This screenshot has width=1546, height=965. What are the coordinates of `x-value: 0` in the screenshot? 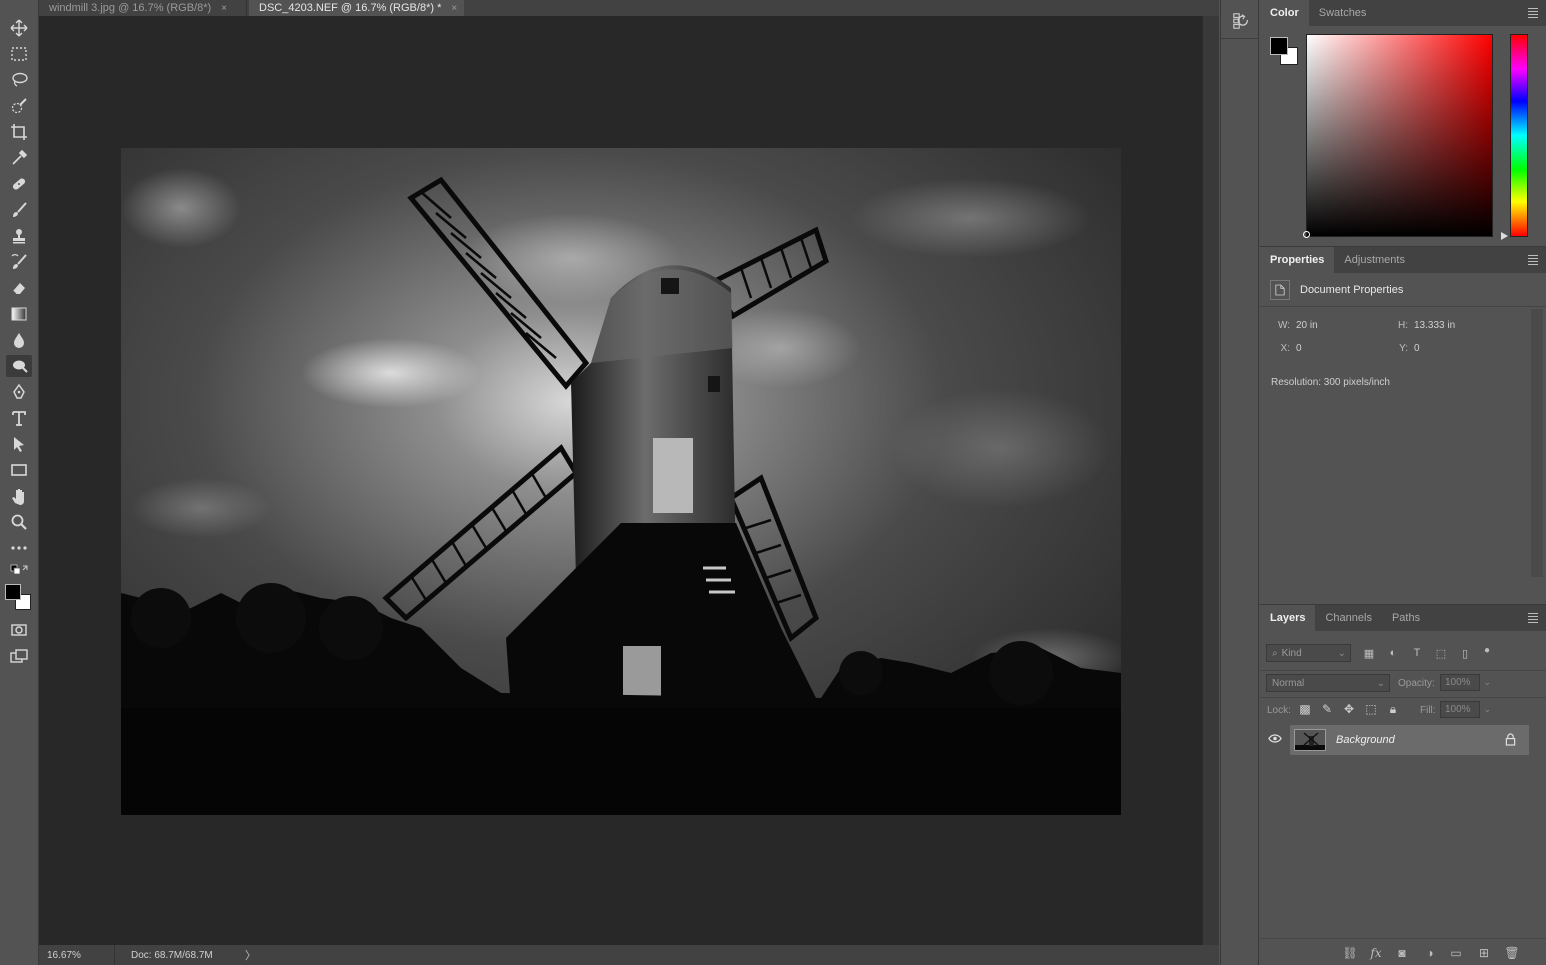 It's located at (1299, 348).